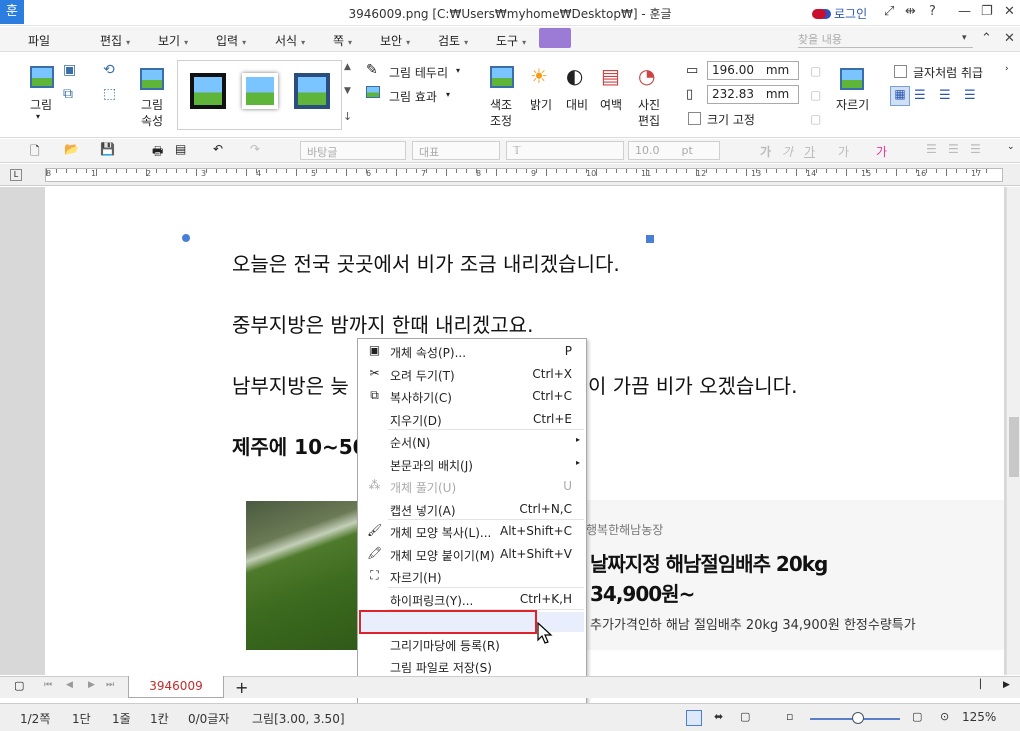 Image resolution: width=1020 pixels, height=731 pixels. I want to click on print-icon: 🖶, so click(157, 152).